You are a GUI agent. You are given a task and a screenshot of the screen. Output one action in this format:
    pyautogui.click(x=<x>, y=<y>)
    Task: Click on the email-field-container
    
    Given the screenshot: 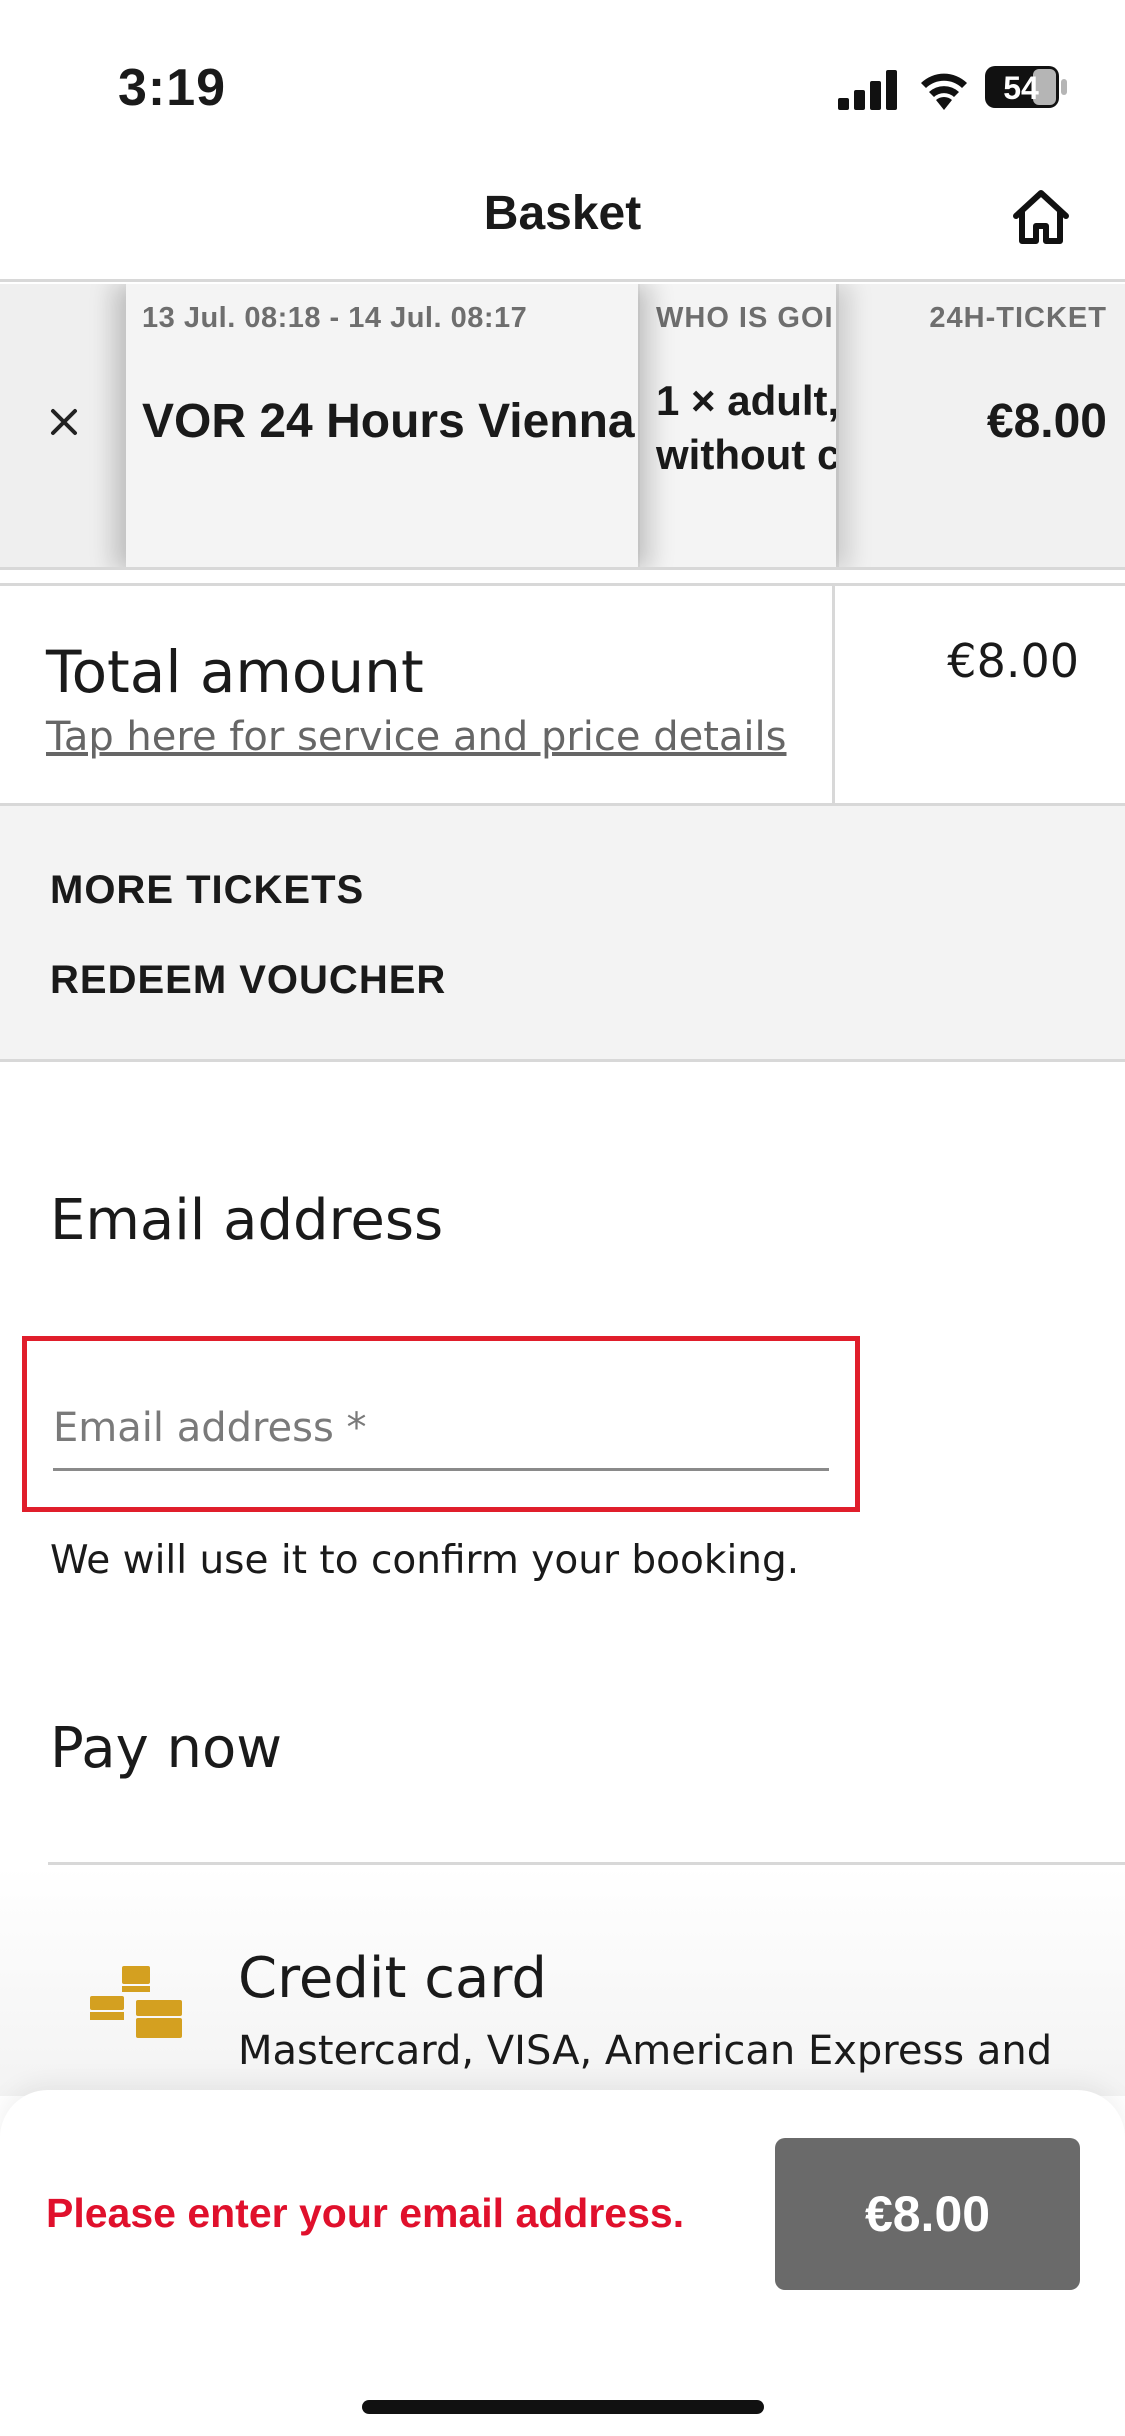 What is the action you would take?
    pyautogui.click(x=441, y=1424)
    